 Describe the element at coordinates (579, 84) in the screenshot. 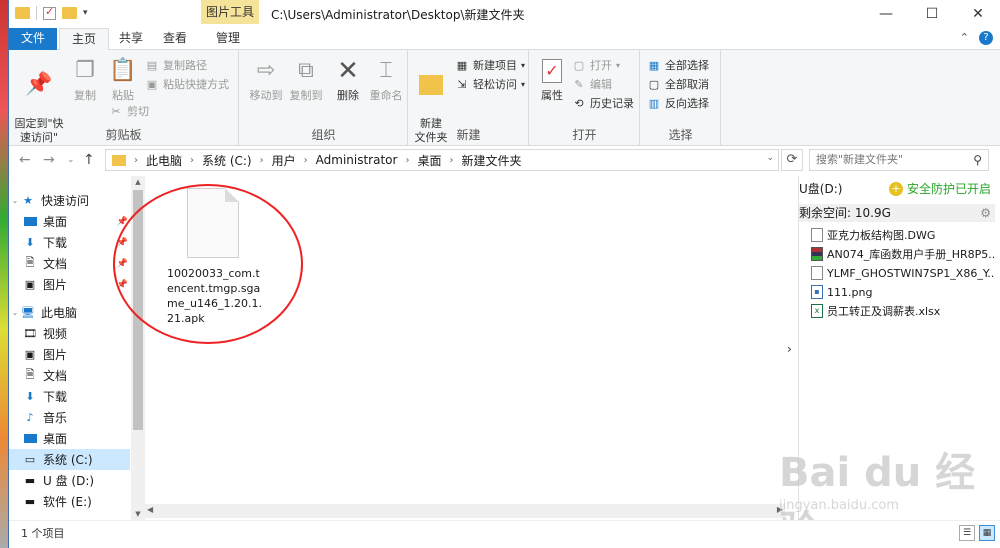

I see `edit-icon: ✎` at that location.